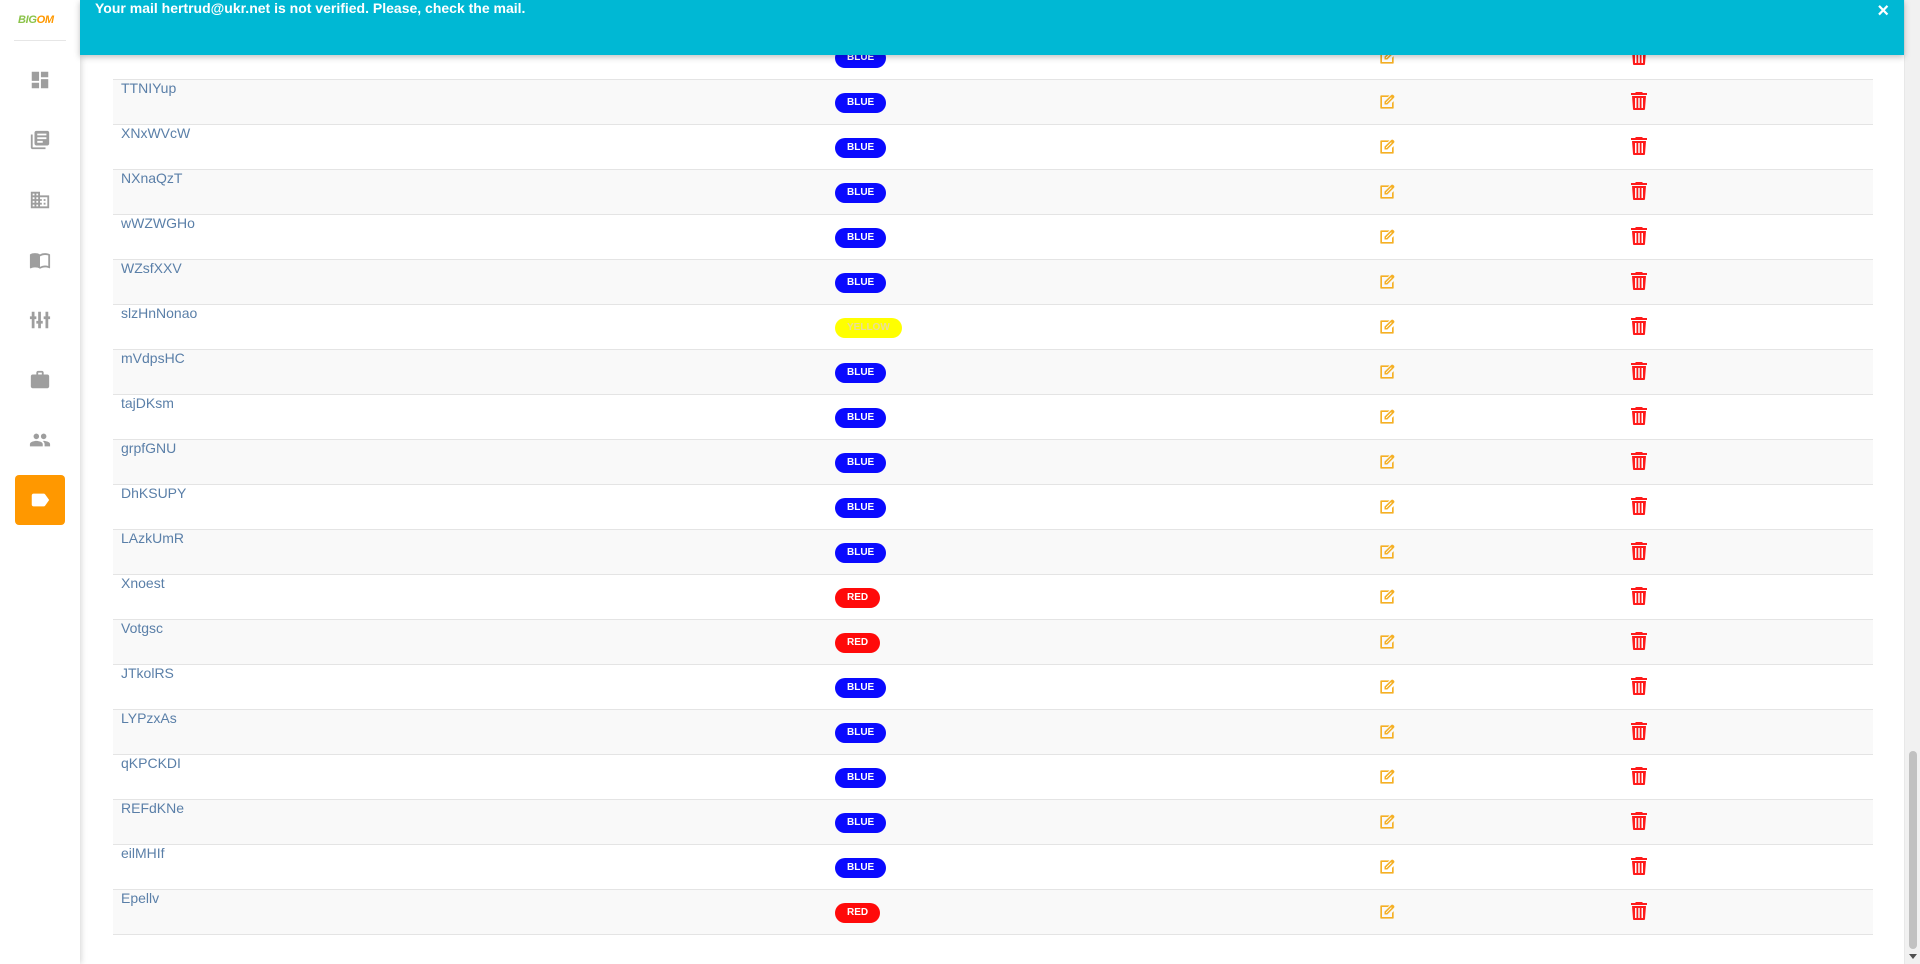 The height and width of the screenshot is (964, 1920). What do you see at coordinates (993, 282) in the screenshot?
I see `table-row: WZsfXXV BLUE` at bounding box center [993, 282].